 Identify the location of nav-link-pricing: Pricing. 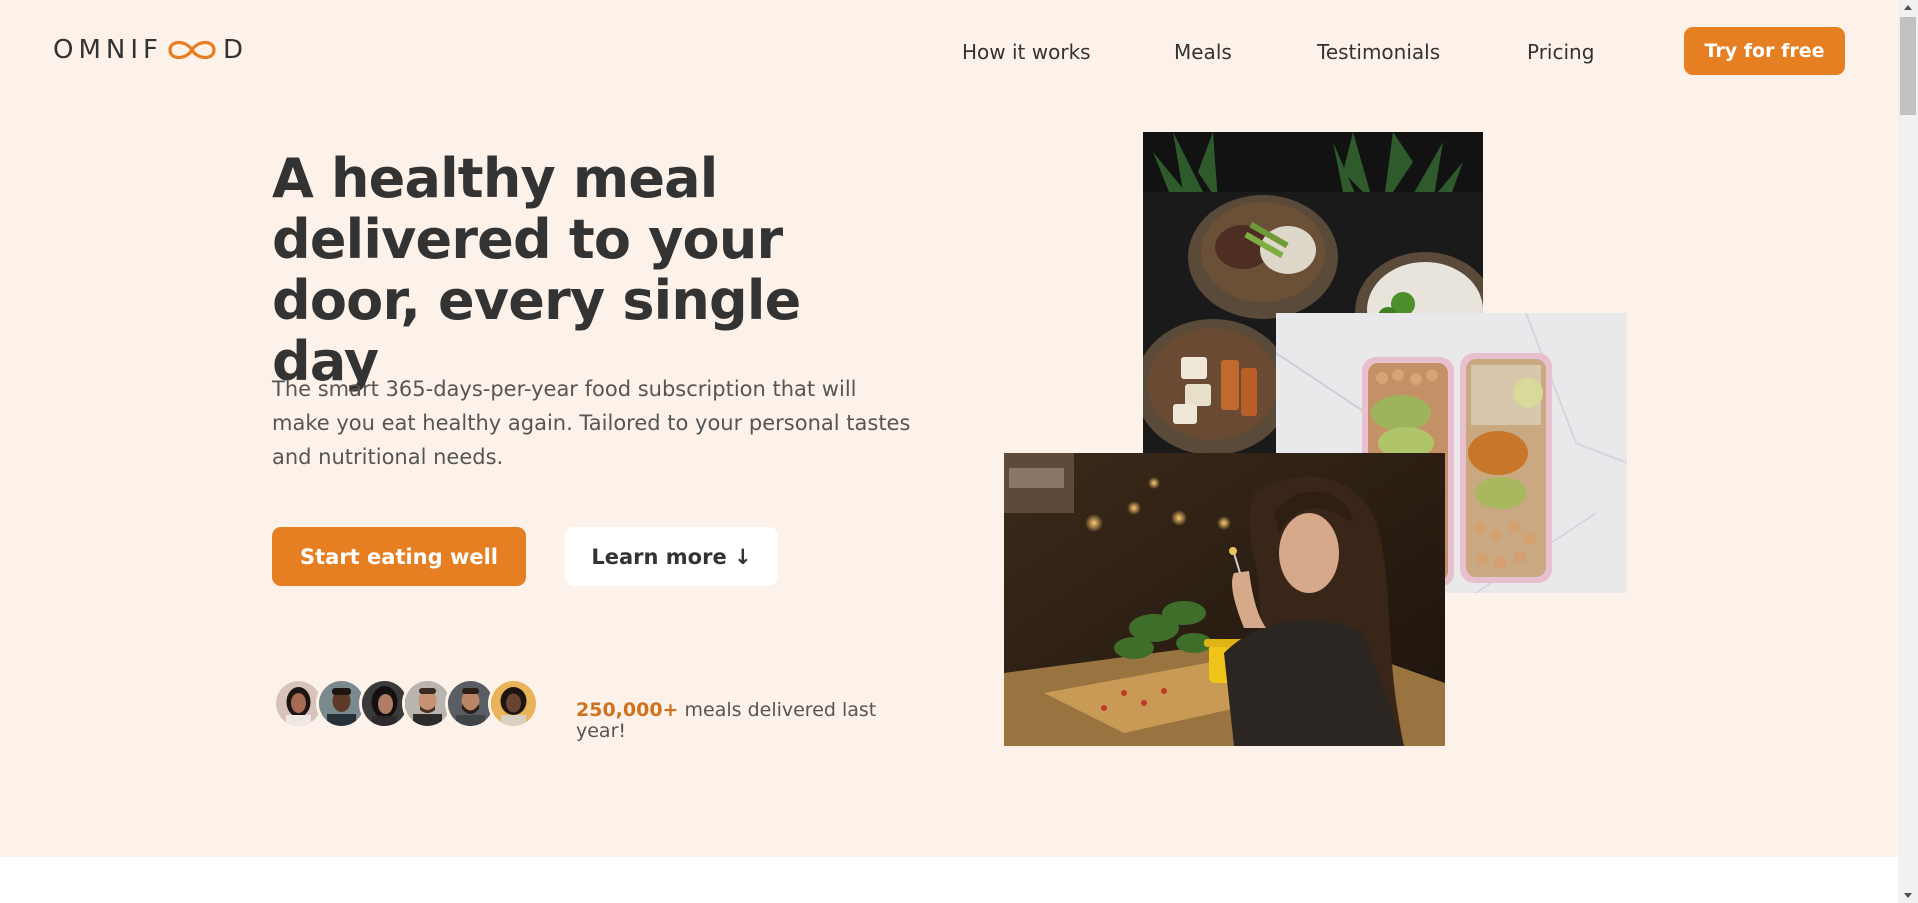
(1560, 52).